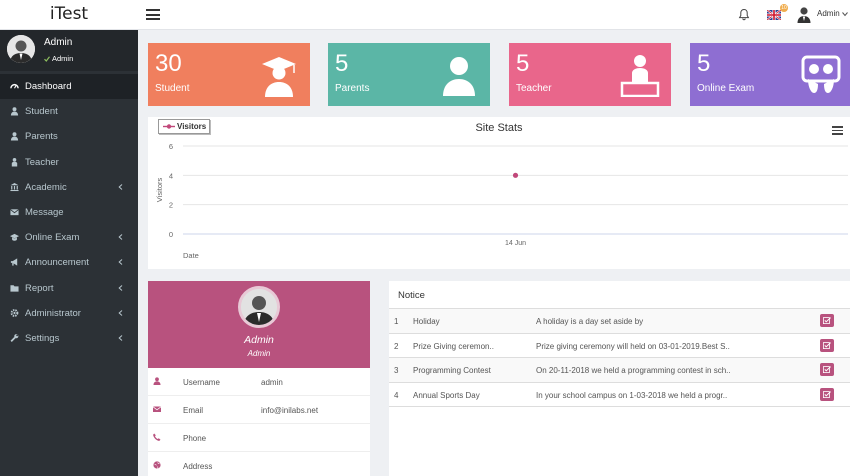 This screenshot has width=850, height=476. I want to click on profile-header: Admin Admin, so click(259, 324).